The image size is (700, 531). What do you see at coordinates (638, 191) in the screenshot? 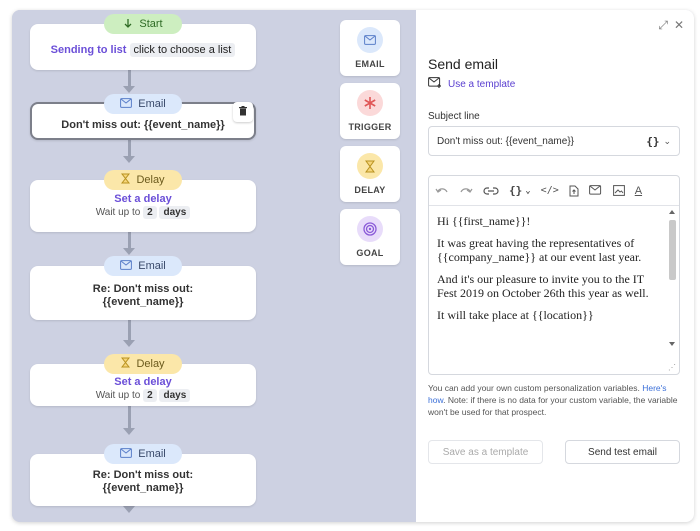
I see `text-color-icon: A` at bounding box center [638, 191].